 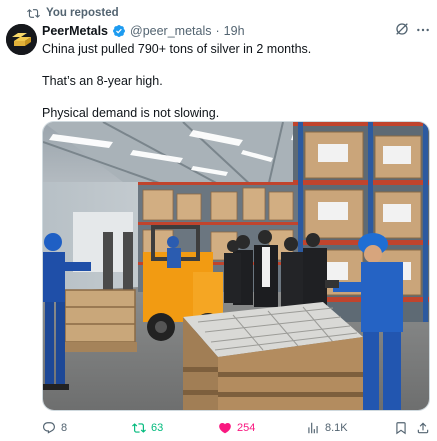 I want to click on views-button: 8.1K, so click(x=327, y=428).